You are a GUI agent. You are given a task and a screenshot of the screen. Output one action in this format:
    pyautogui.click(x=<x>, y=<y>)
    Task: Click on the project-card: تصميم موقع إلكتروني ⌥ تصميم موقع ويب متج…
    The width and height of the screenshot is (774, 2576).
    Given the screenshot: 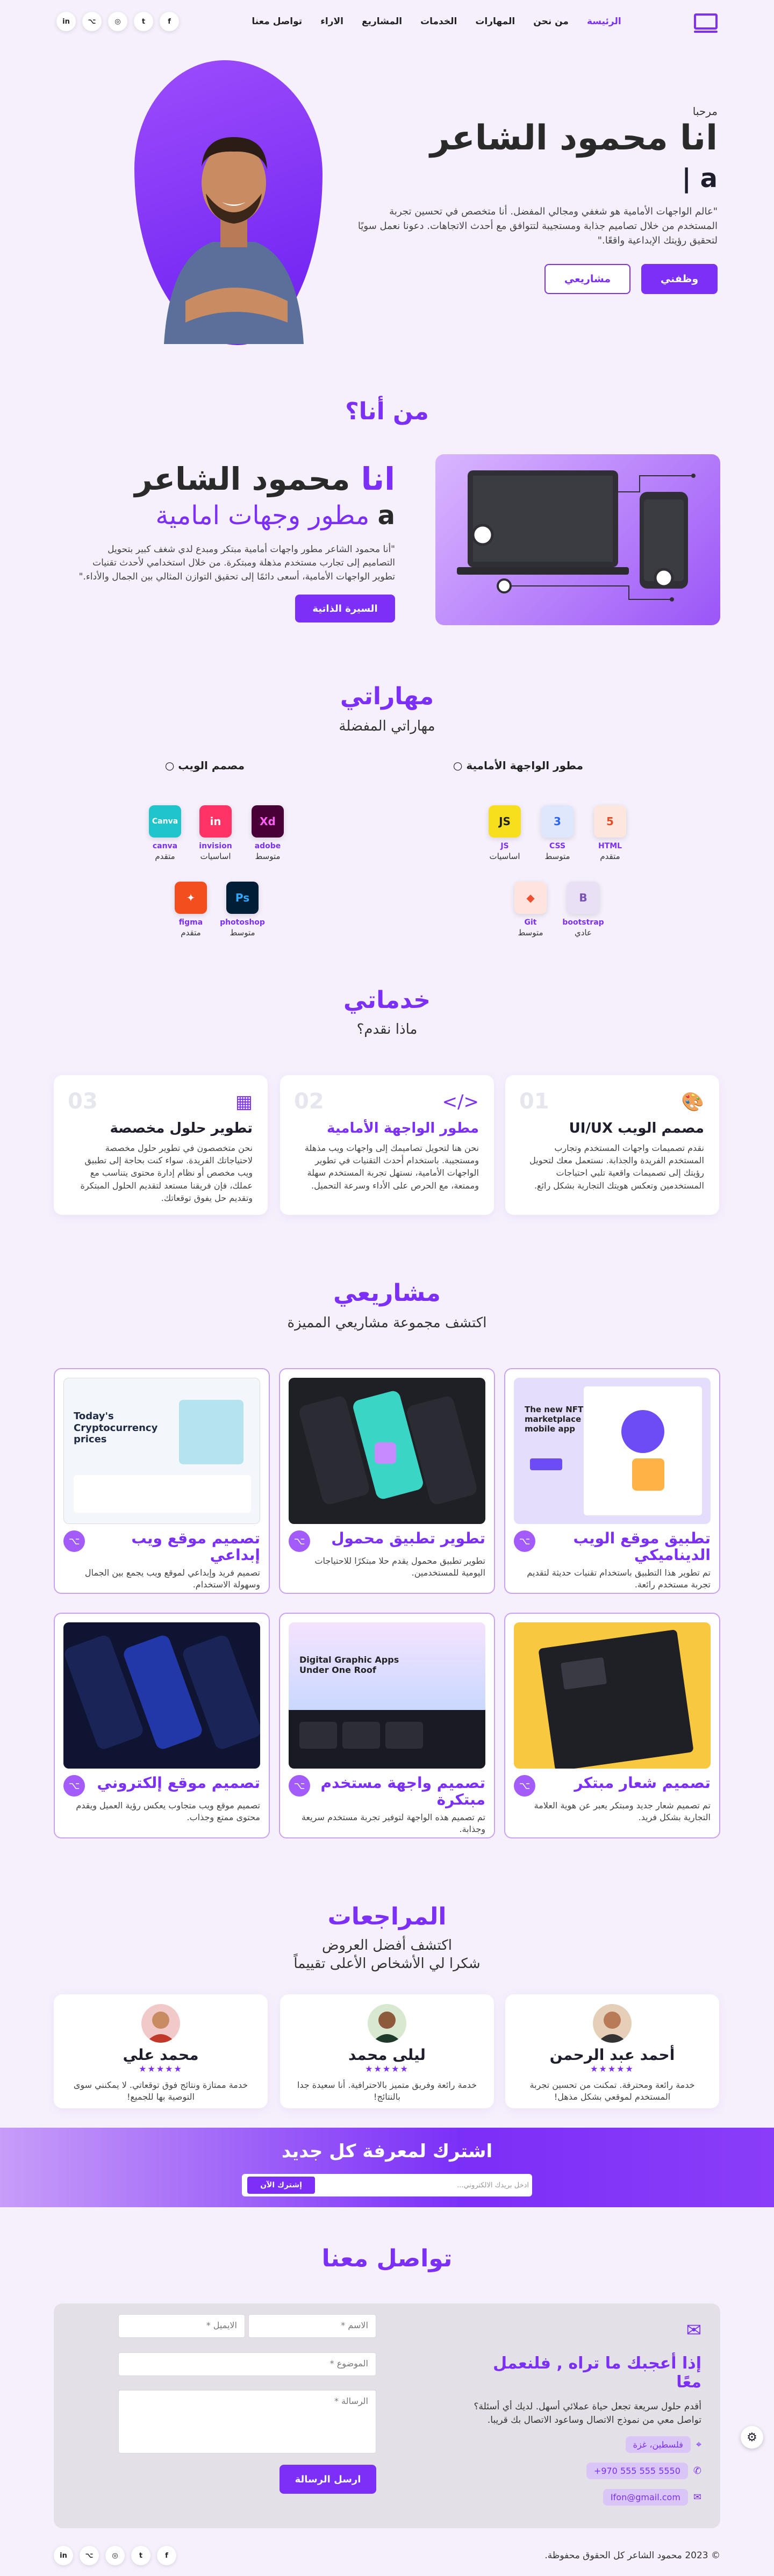 What is the action you would take?
    pyautogui.click(x=162, y=1725)
    